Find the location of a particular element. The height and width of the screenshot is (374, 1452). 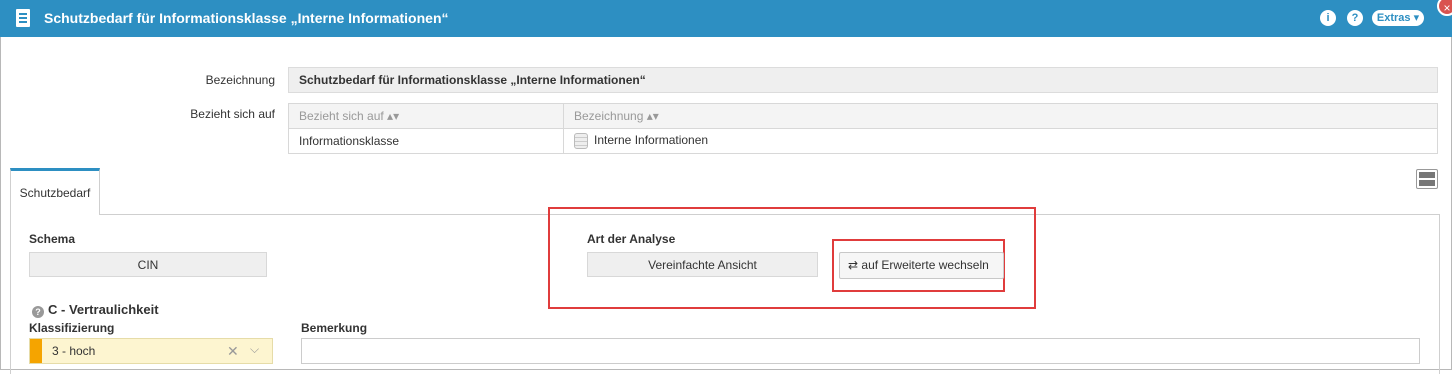

klassifizierung-select: 3 - hoch ✕ ⌵ is located at coordinates (151, 351).